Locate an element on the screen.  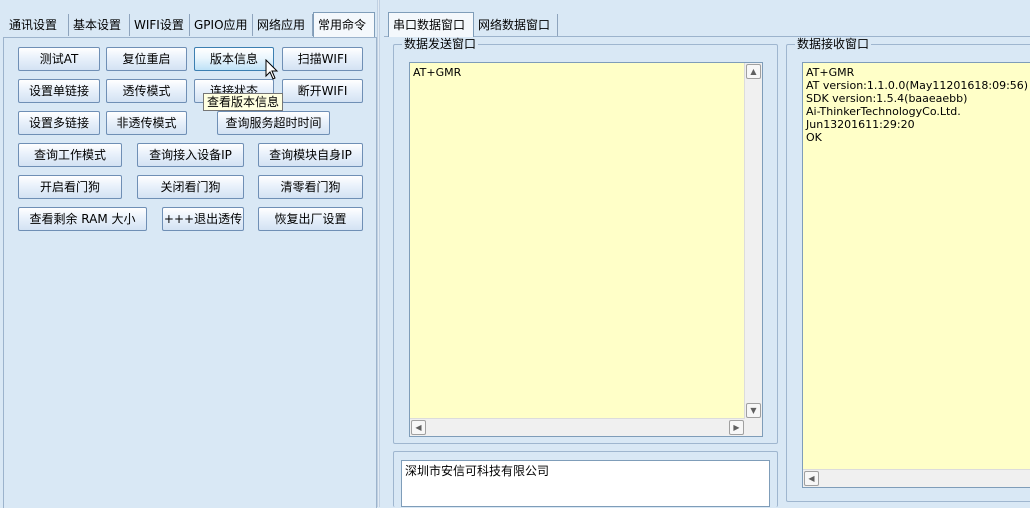
left-tab-strip: 通讯设置 基本设置 WIFI设置 GPIO应用 网络应用 常用命令 is located at coordinates (189, 24).